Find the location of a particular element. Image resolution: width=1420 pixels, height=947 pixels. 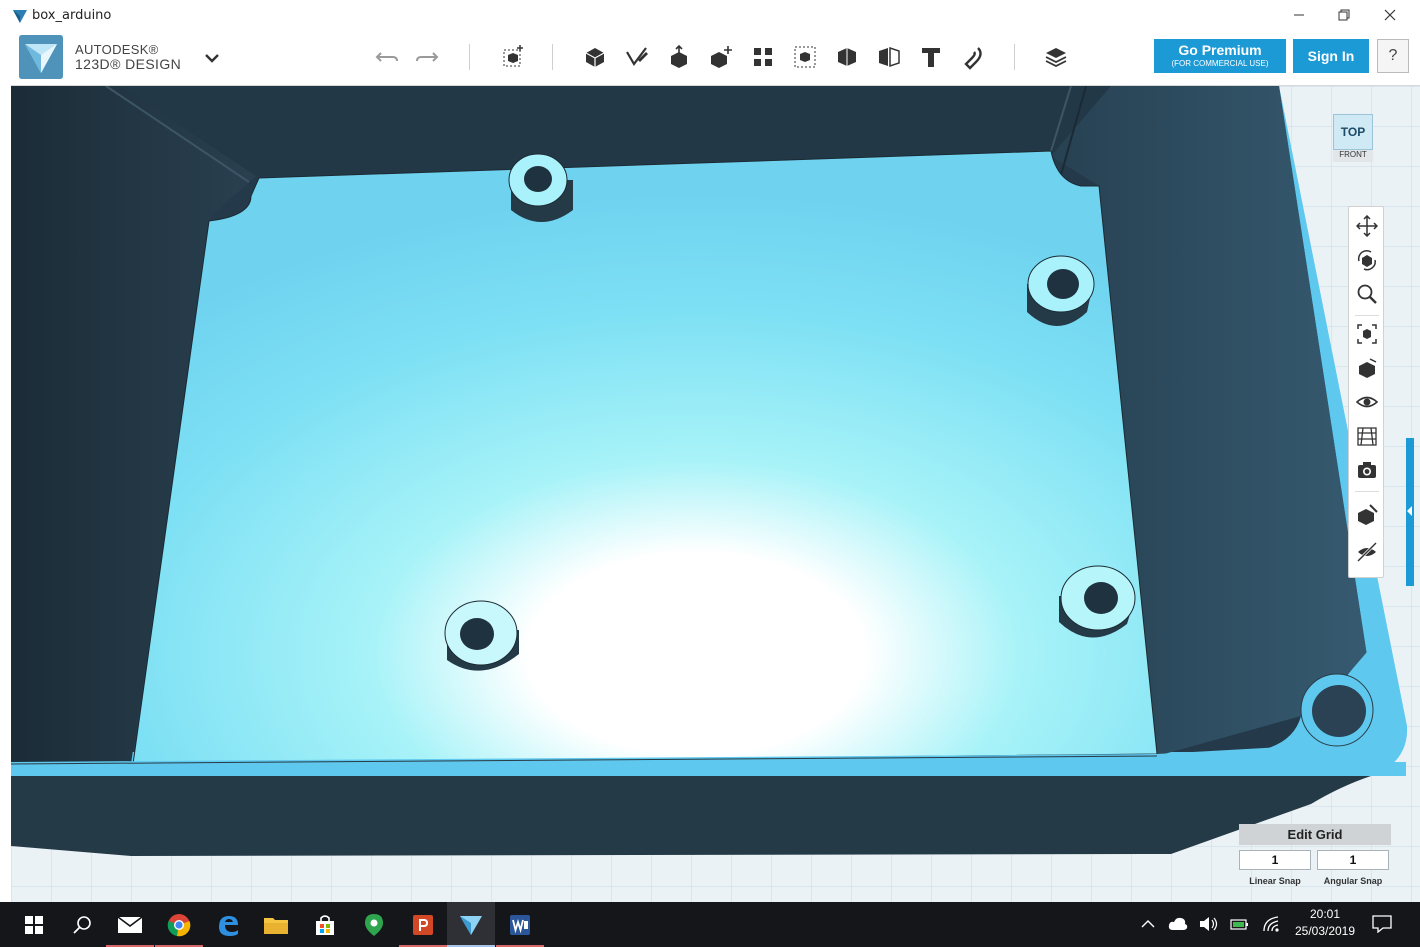

material-icon is located at coordinates (1368, 514).